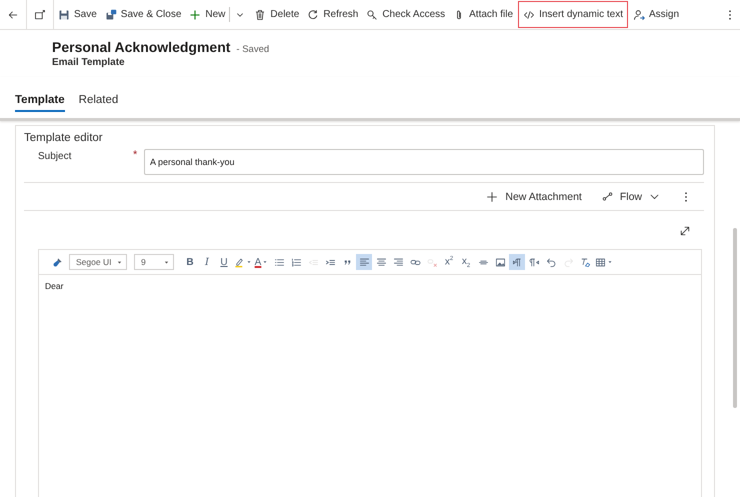 This screenshot has width=740, height=497. What do you see at coordinates (735, 318) in the screenshot?
I see `scrollbar-thumb` at bounding box center [735, 318].